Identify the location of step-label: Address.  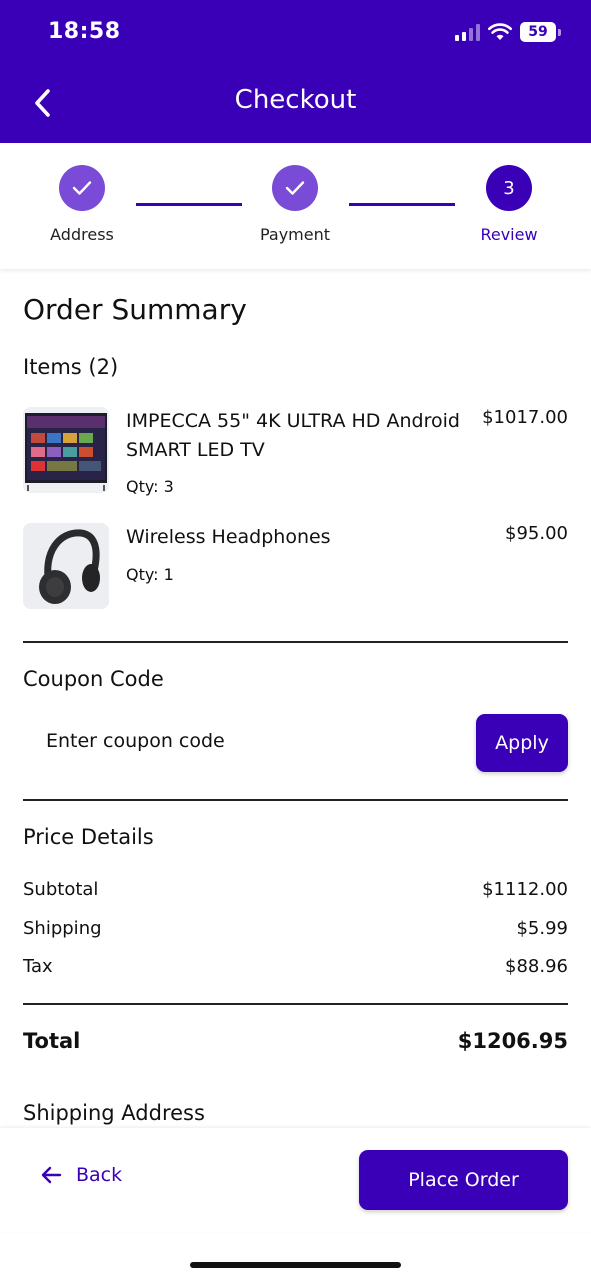
(82, 234).